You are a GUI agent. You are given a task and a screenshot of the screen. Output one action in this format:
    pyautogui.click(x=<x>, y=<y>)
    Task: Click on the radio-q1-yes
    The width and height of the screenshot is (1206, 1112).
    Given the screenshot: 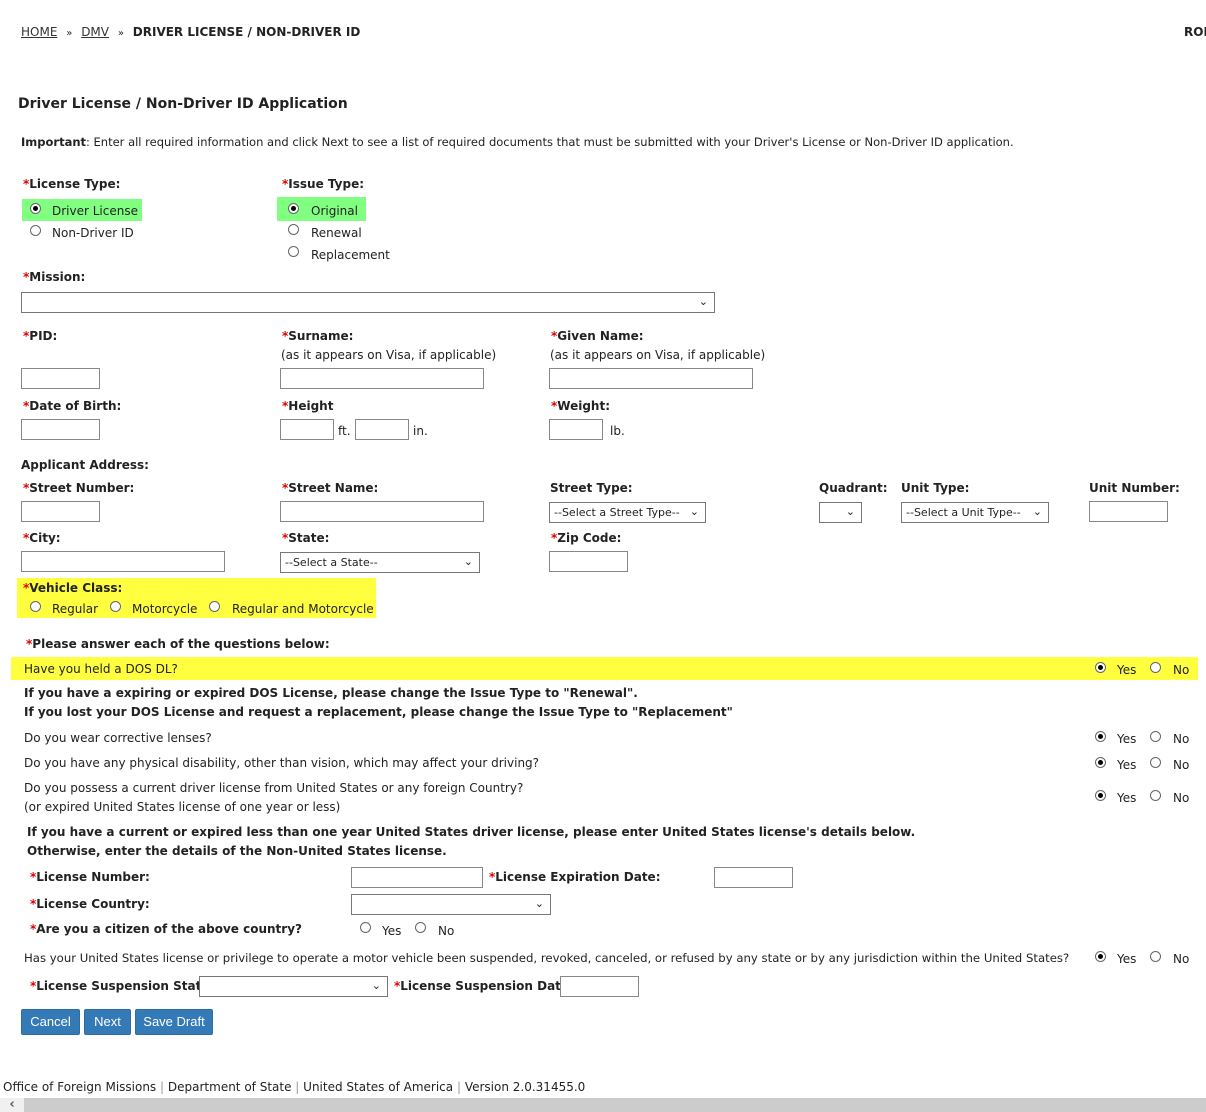 What is the action you would take?
    pyautogui.click(x=1100, y=667)
    